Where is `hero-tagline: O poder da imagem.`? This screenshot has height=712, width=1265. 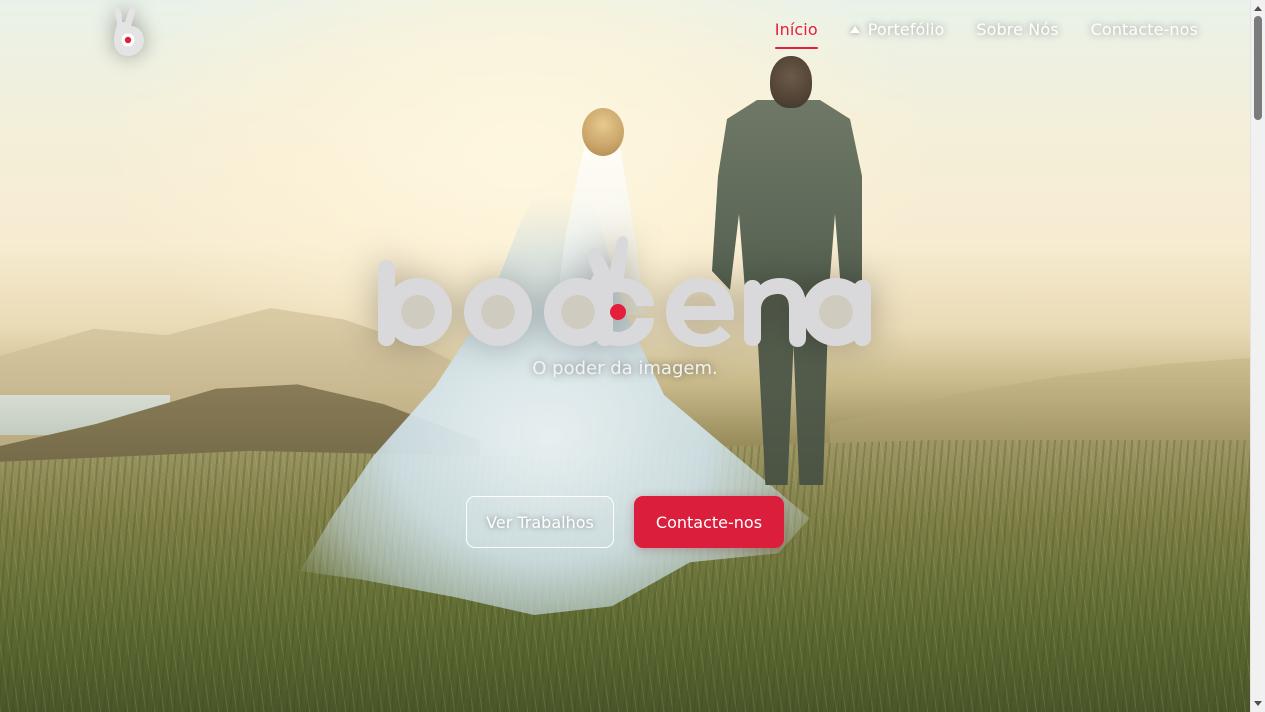
hero-tagline: O poder da imagem. is located at coordinates (625, 368).